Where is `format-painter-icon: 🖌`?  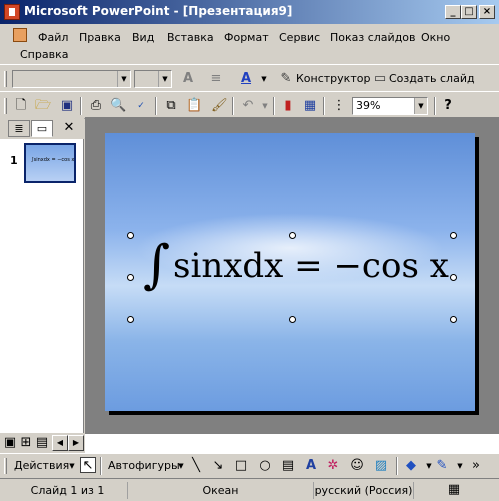
format-painter-icon: 🖌 is located at coordinates (219, 106).